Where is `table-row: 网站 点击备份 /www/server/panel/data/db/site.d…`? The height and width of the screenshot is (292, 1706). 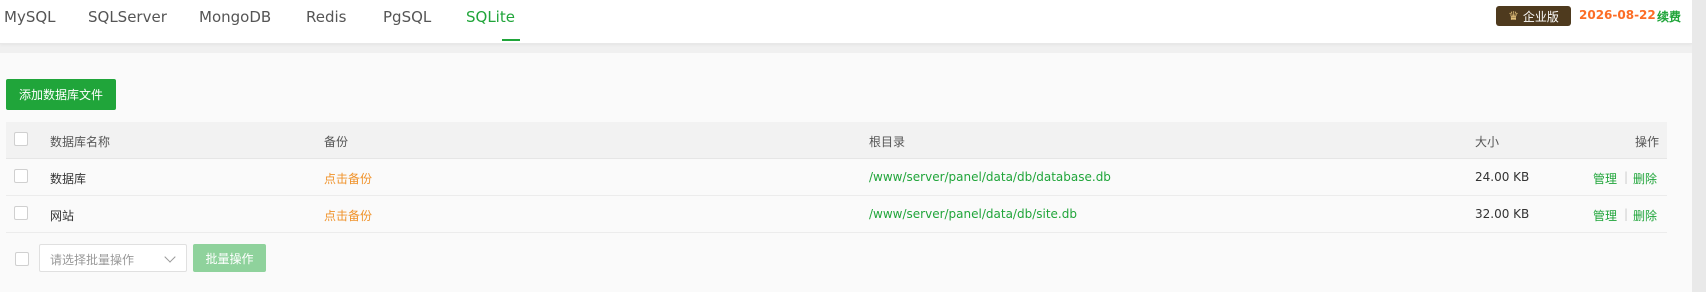
table-row: 网站 点击备份 /www/server/panel/data/db/site.d… is located at coordinates (836, 214).